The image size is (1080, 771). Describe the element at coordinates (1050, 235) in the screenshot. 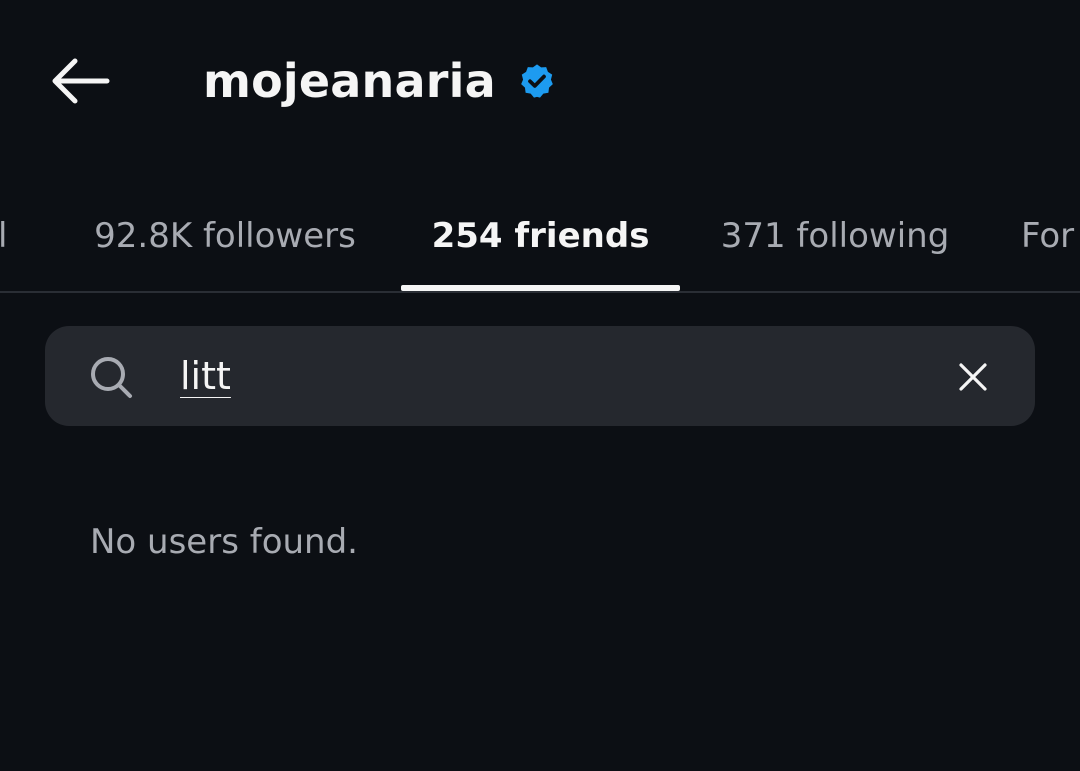

I see `tab-partial-right: For` at that location.